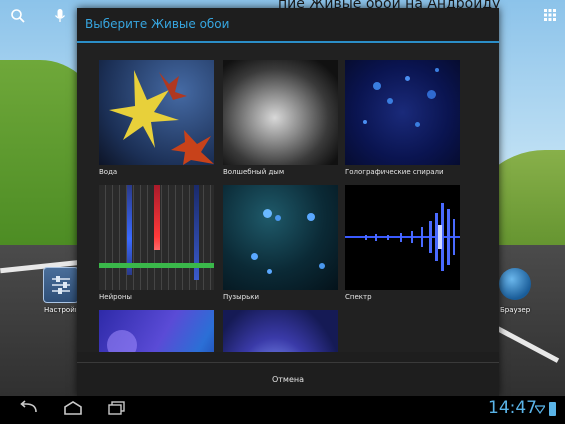 The image size is (565, 424). Describe the element at coordinates (157, 24) in the screenshot. I see `dialog-title: Выберите Живые обои` at that location.